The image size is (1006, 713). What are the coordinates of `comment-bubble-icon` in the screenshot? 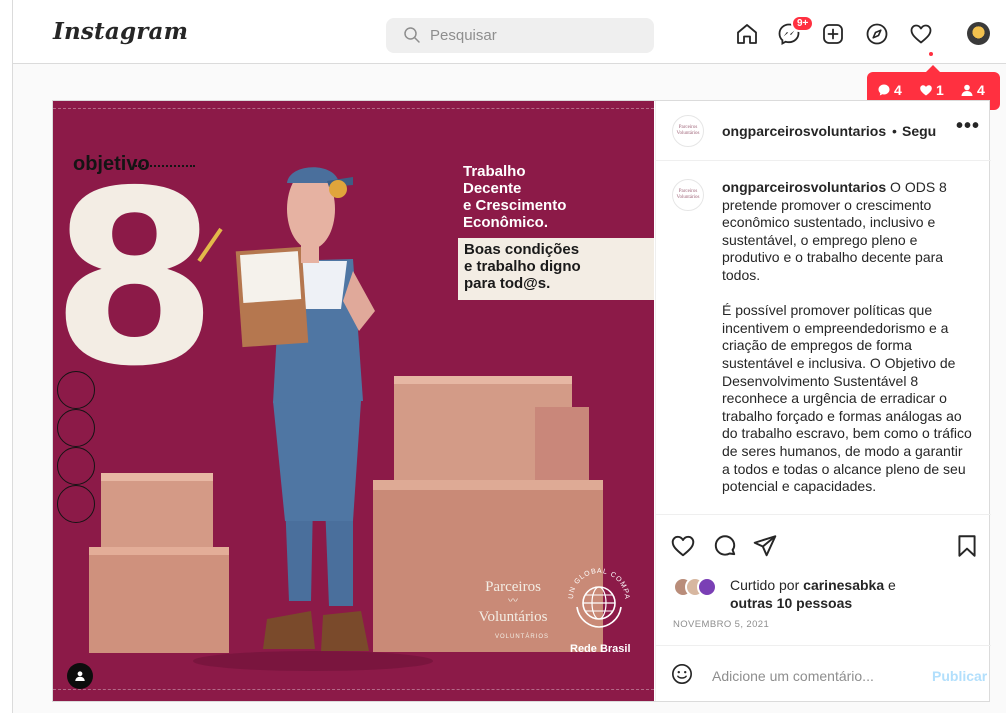 It's located at (884, 90).